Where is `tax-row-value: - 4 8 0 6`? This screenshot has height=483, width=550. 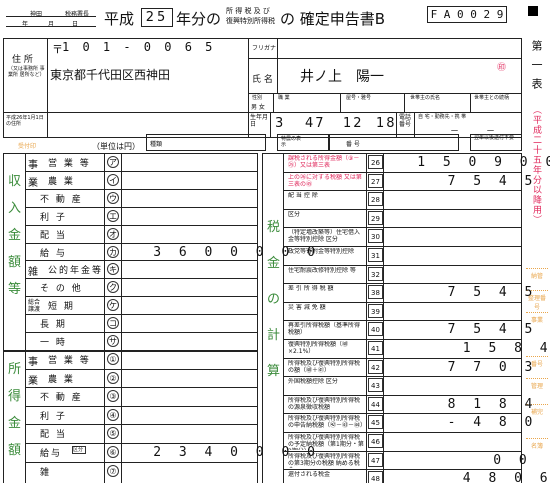 tax-row-value: - 4 8 0 6 is located at coordinates (499, 422).